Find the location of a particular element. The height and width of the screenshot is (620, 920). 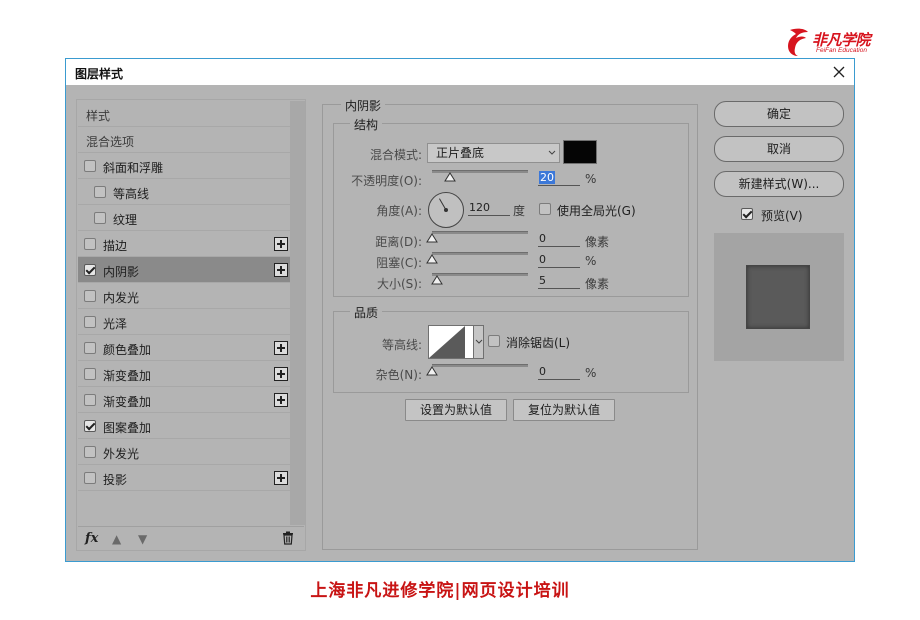

styles-list-scrollbar is located at coordinates (297, 313).